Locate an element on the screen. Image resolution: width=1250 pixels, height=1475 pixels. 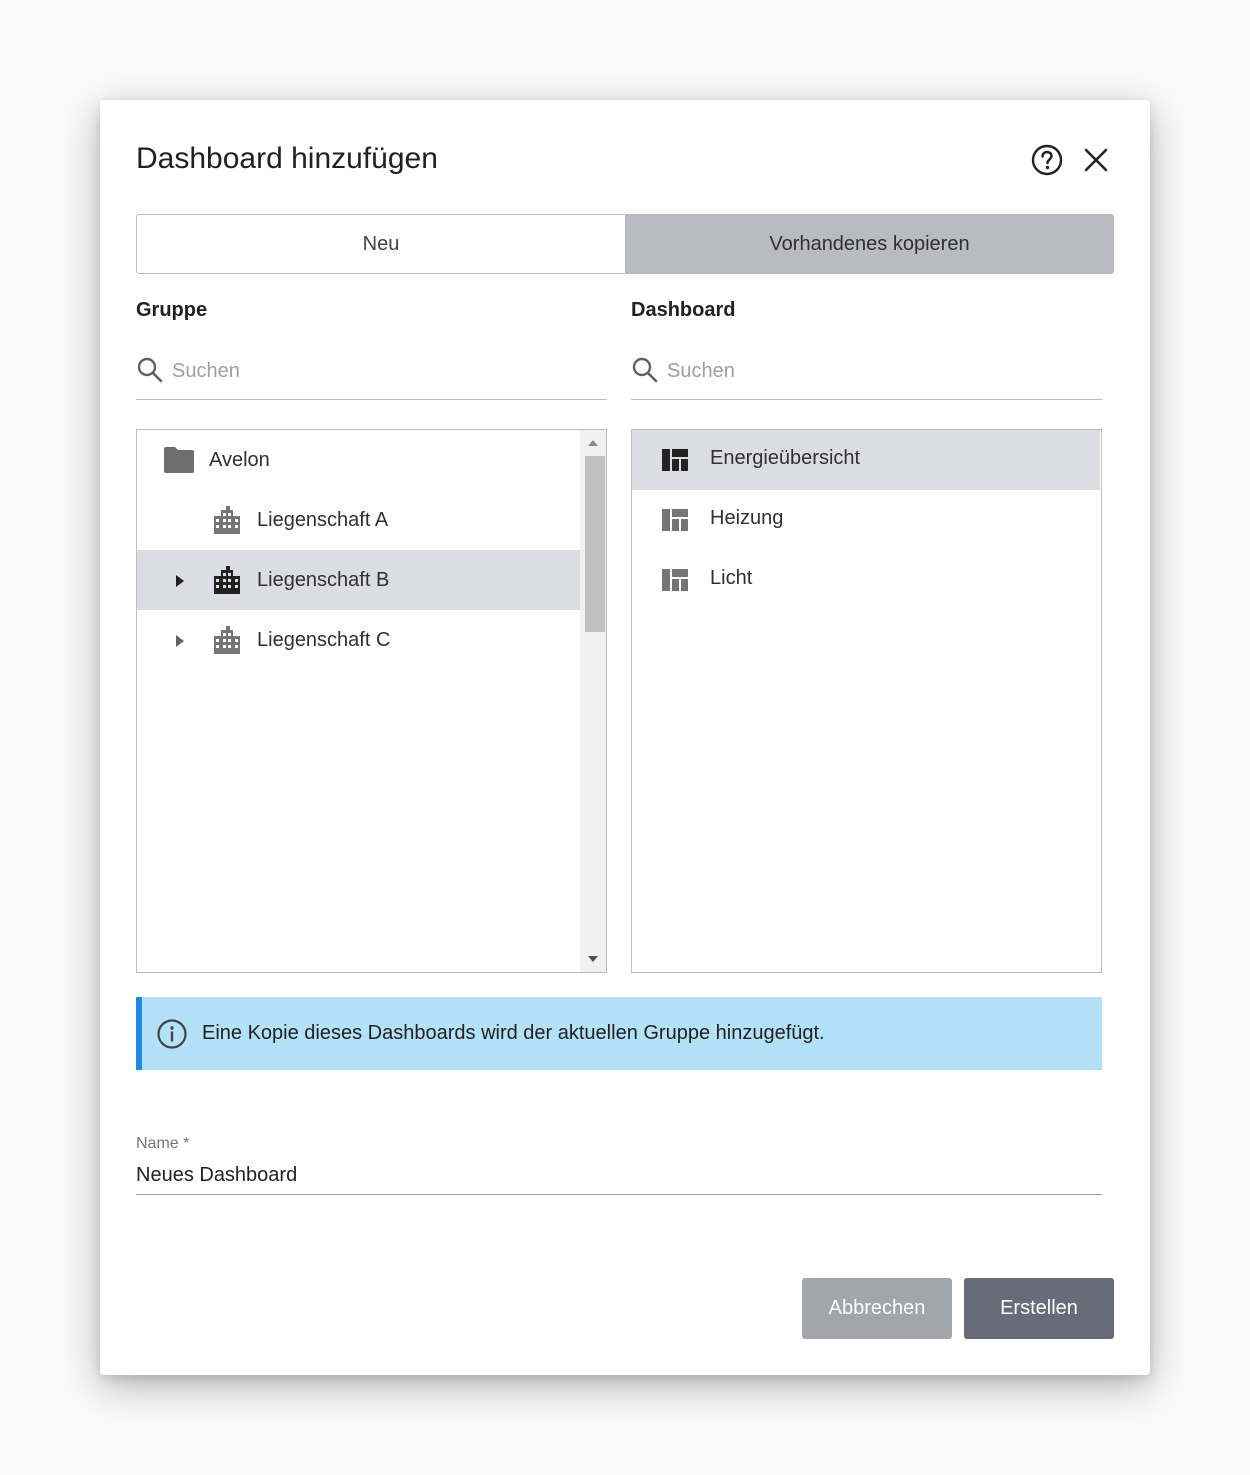
cancel-button: Abbrechen is located at coordinates (877, 1308).